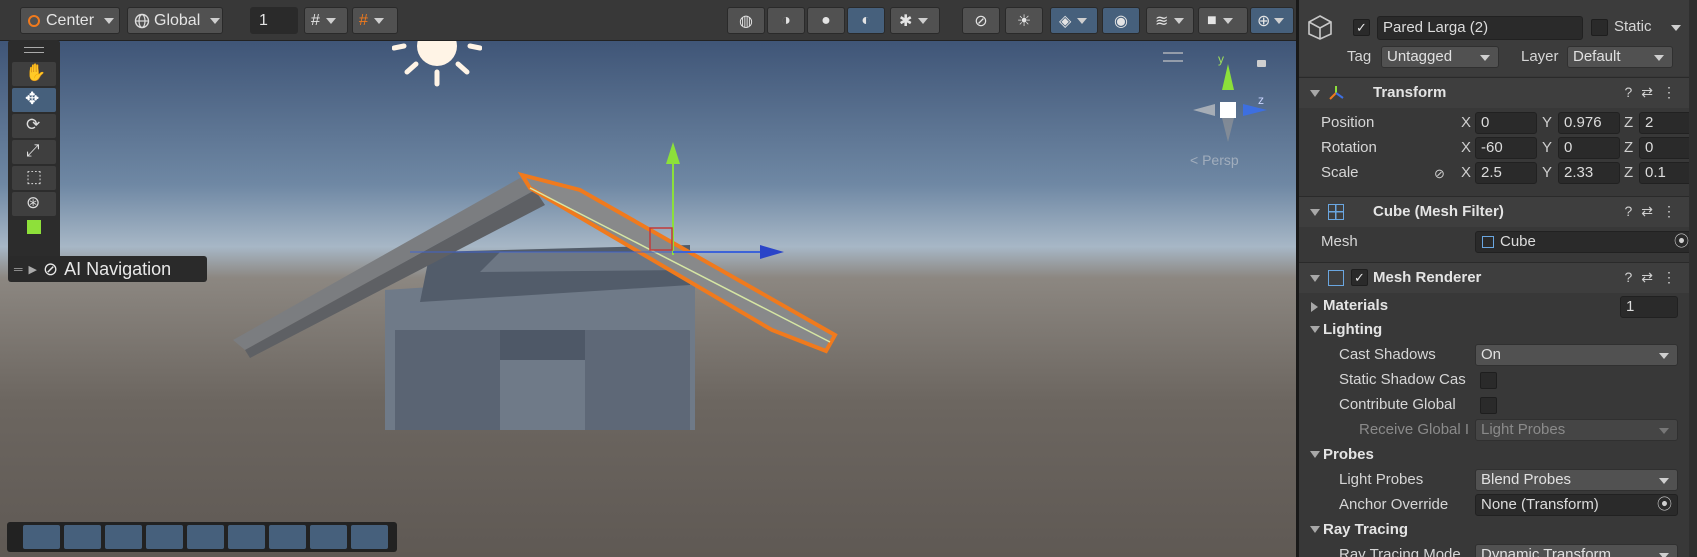 The width and height of the screenshot is (1697, 557). I want to click on rotation-z-field: 0, so click(1667, 148).